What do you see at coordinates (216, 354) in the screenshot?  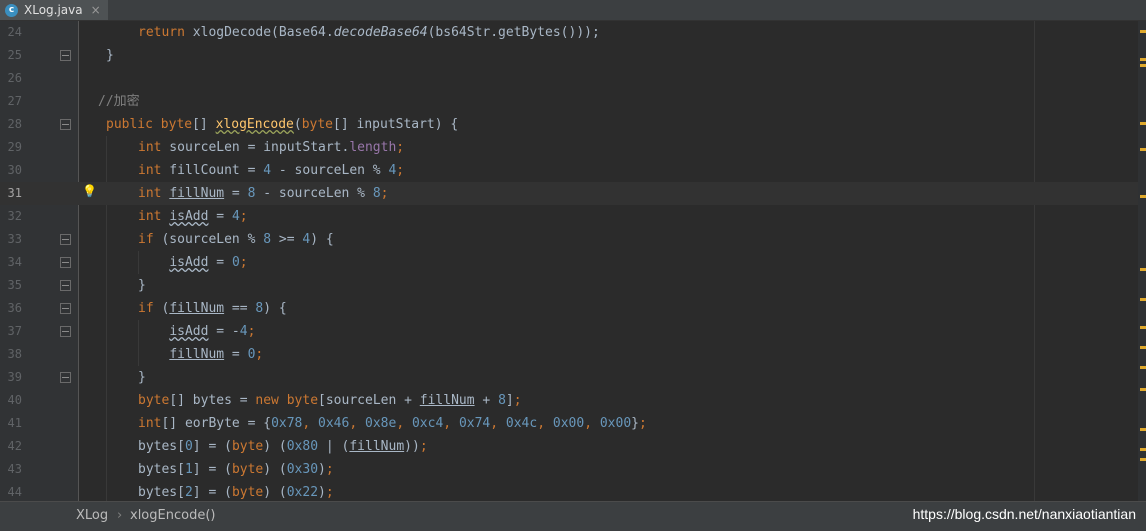 I see `code-text: fillNum = 0;` at bounding box center [216, 354].